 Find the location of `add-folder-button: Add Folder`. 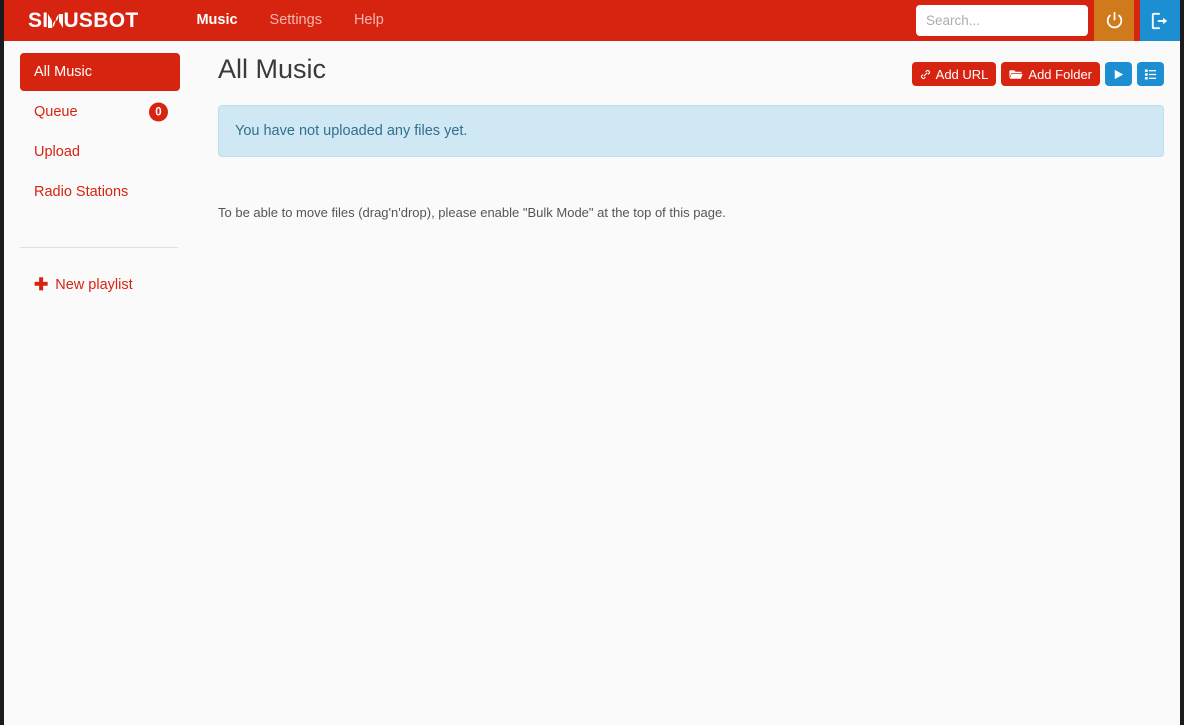

add-folder-button: Add Folder is located at coordinates (1050, 74).